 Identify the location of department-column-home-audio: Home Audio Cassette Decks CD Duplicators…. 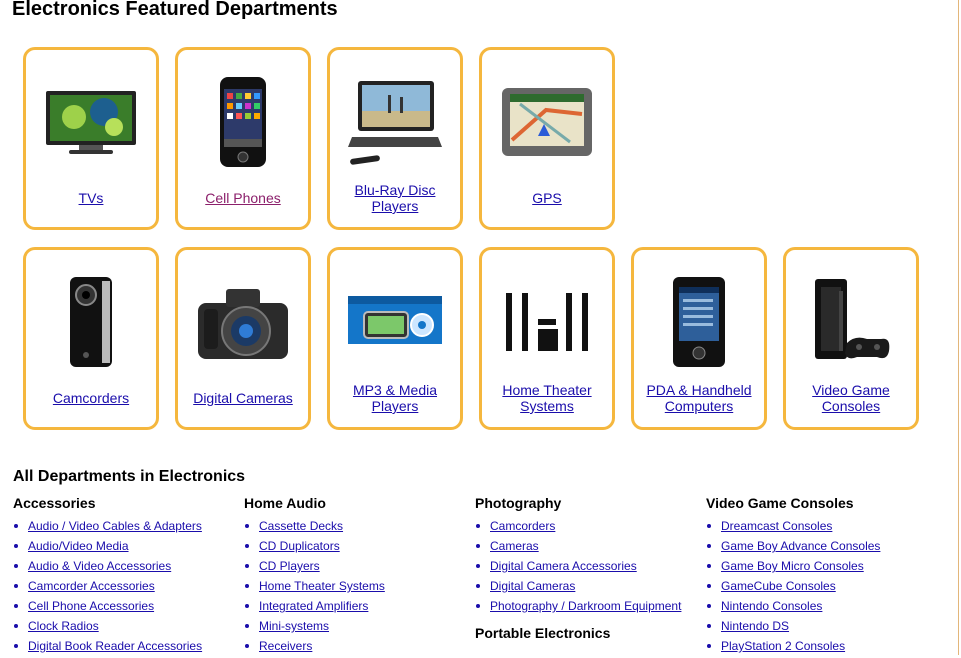
(356, 576).